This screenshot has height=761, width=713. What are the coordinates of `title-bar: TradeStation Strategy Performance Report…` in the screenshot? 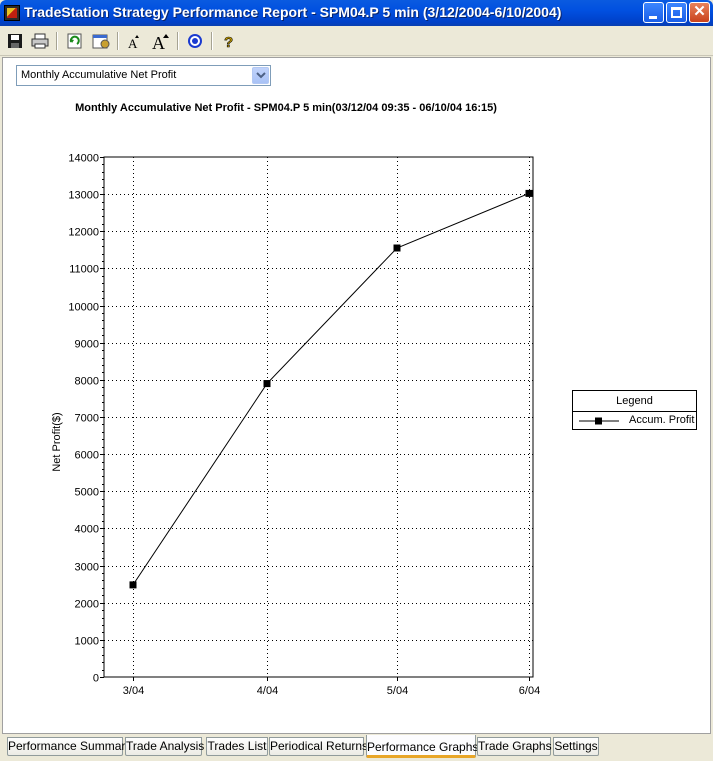 It's located at (356, 13).